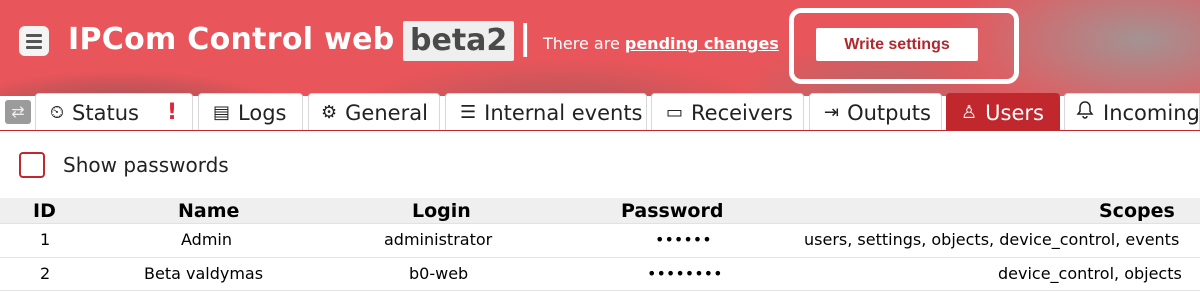  I want to click on log-icon: ▤, so click(222, 112).